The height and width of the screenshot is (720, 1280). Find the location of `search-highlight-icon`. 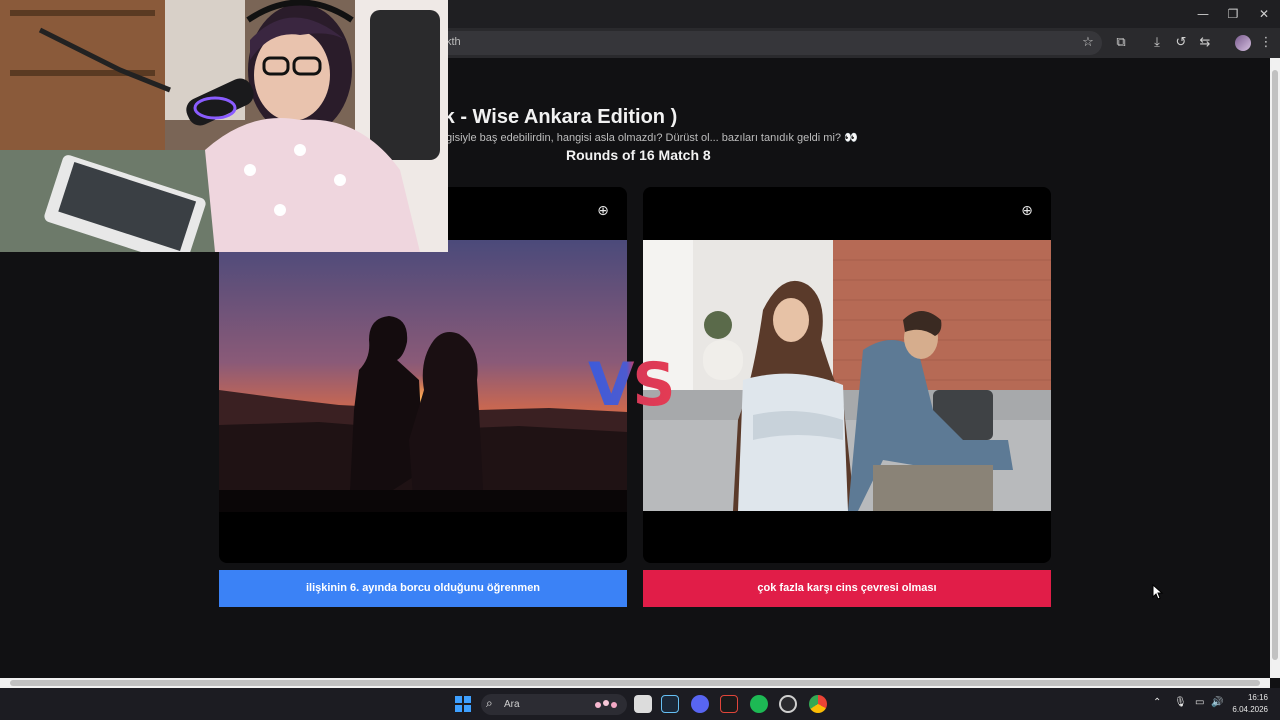

search-highlight-icon is located at coordinates (607, 704).